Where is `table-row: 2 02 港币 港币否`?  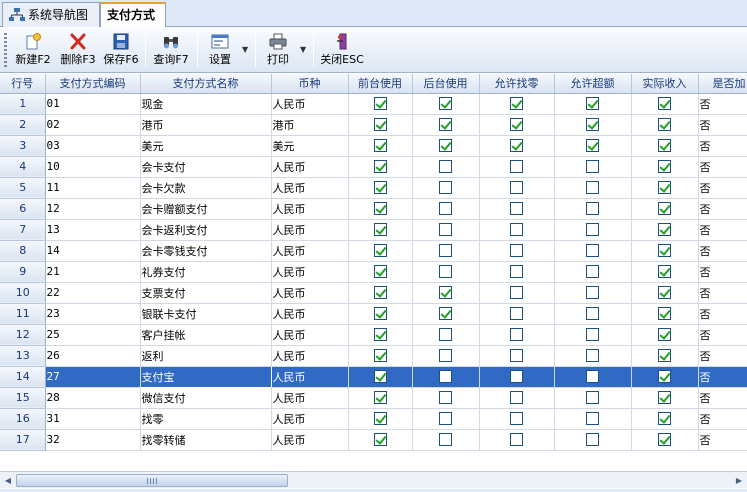 table-row: 2 02 港币 港币否 is located at coordinates (373, 125).